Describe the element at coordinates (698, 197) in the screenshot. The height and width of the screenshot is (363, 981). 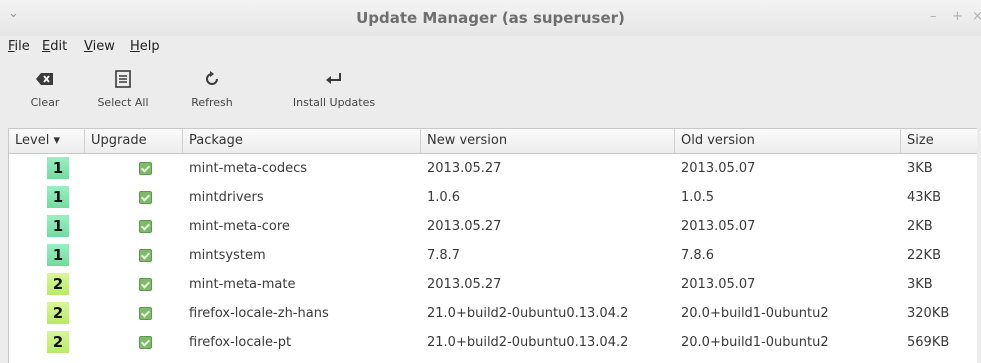
I see `old-version: 1.0.5` at that location.